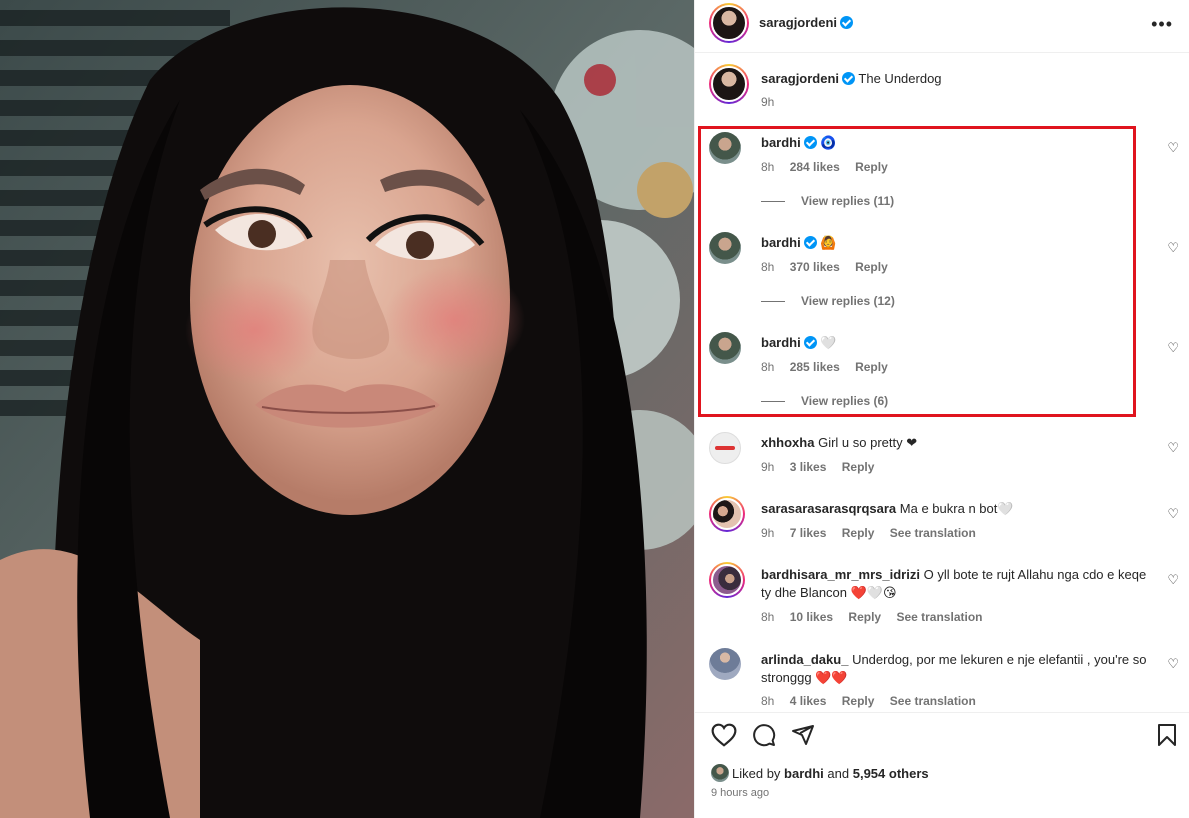  I want to click on like-heart-icon, so click(724, 737).